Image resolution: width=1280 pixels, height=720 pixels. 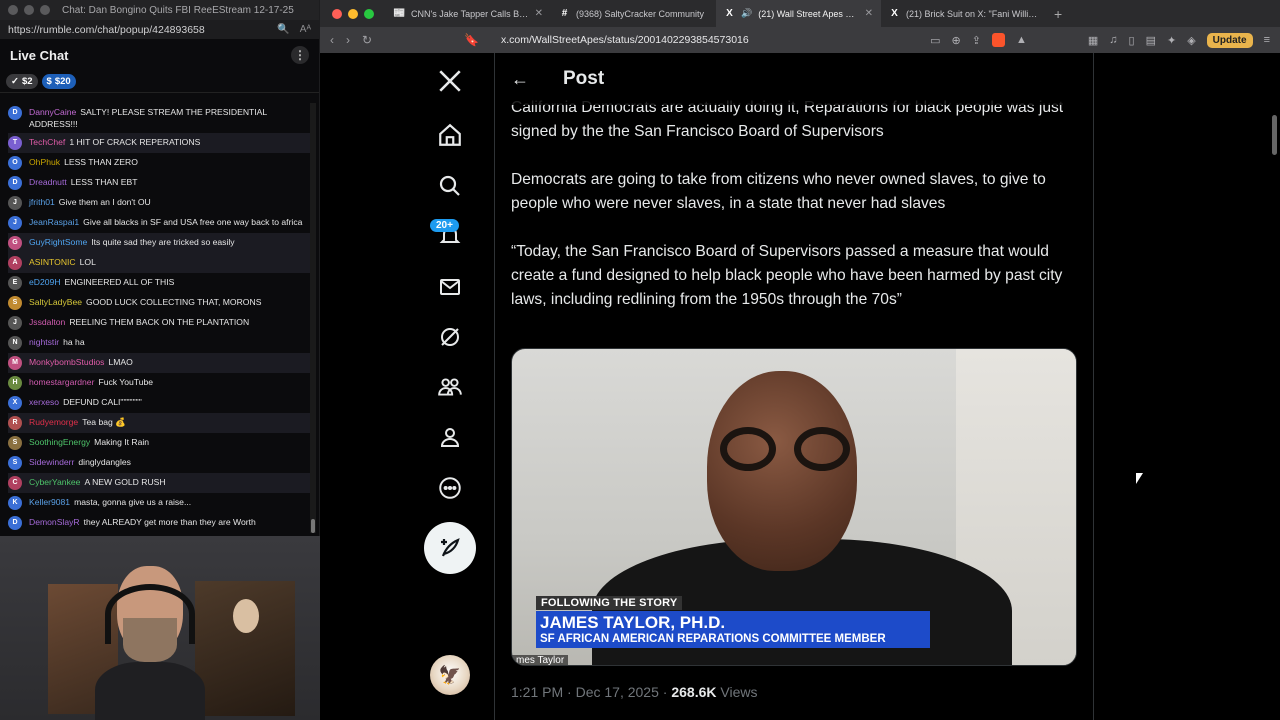 I want to click on forward-icon: ›, so click(x=348, y=40).